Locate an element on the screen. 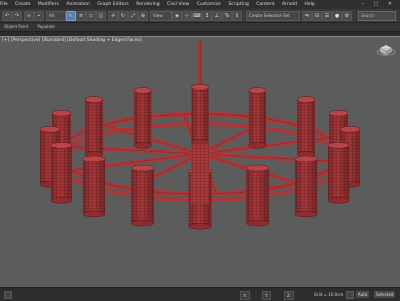 The image size is (400, 301). search-placeholder: Search is located at coordinates (368, 15).